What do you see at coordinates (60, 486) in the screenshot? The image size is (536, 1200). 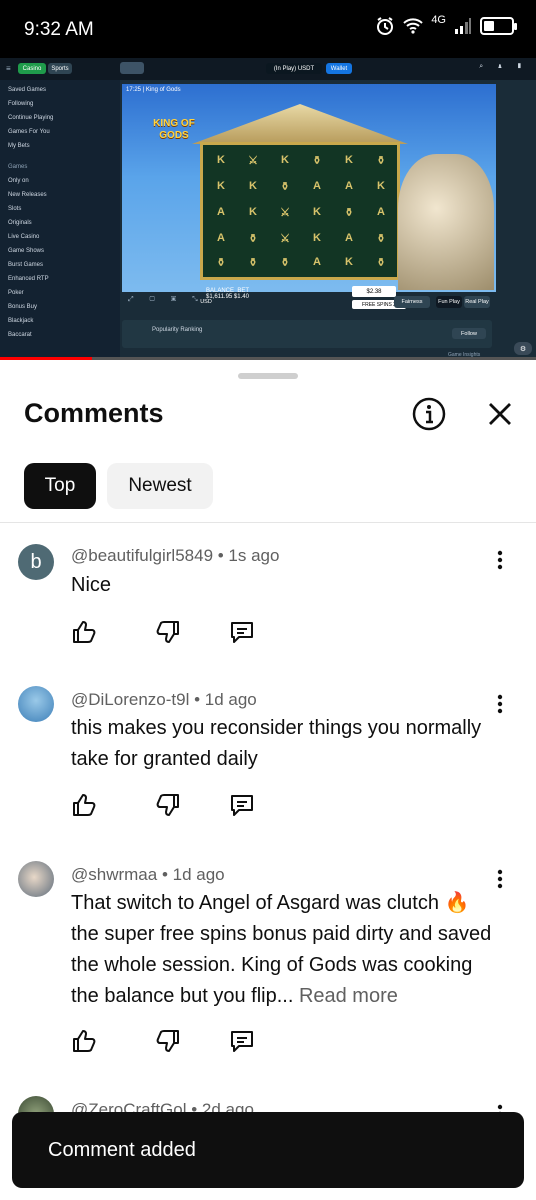 I see `chip-top: Top` at bounding box center [60, 486].